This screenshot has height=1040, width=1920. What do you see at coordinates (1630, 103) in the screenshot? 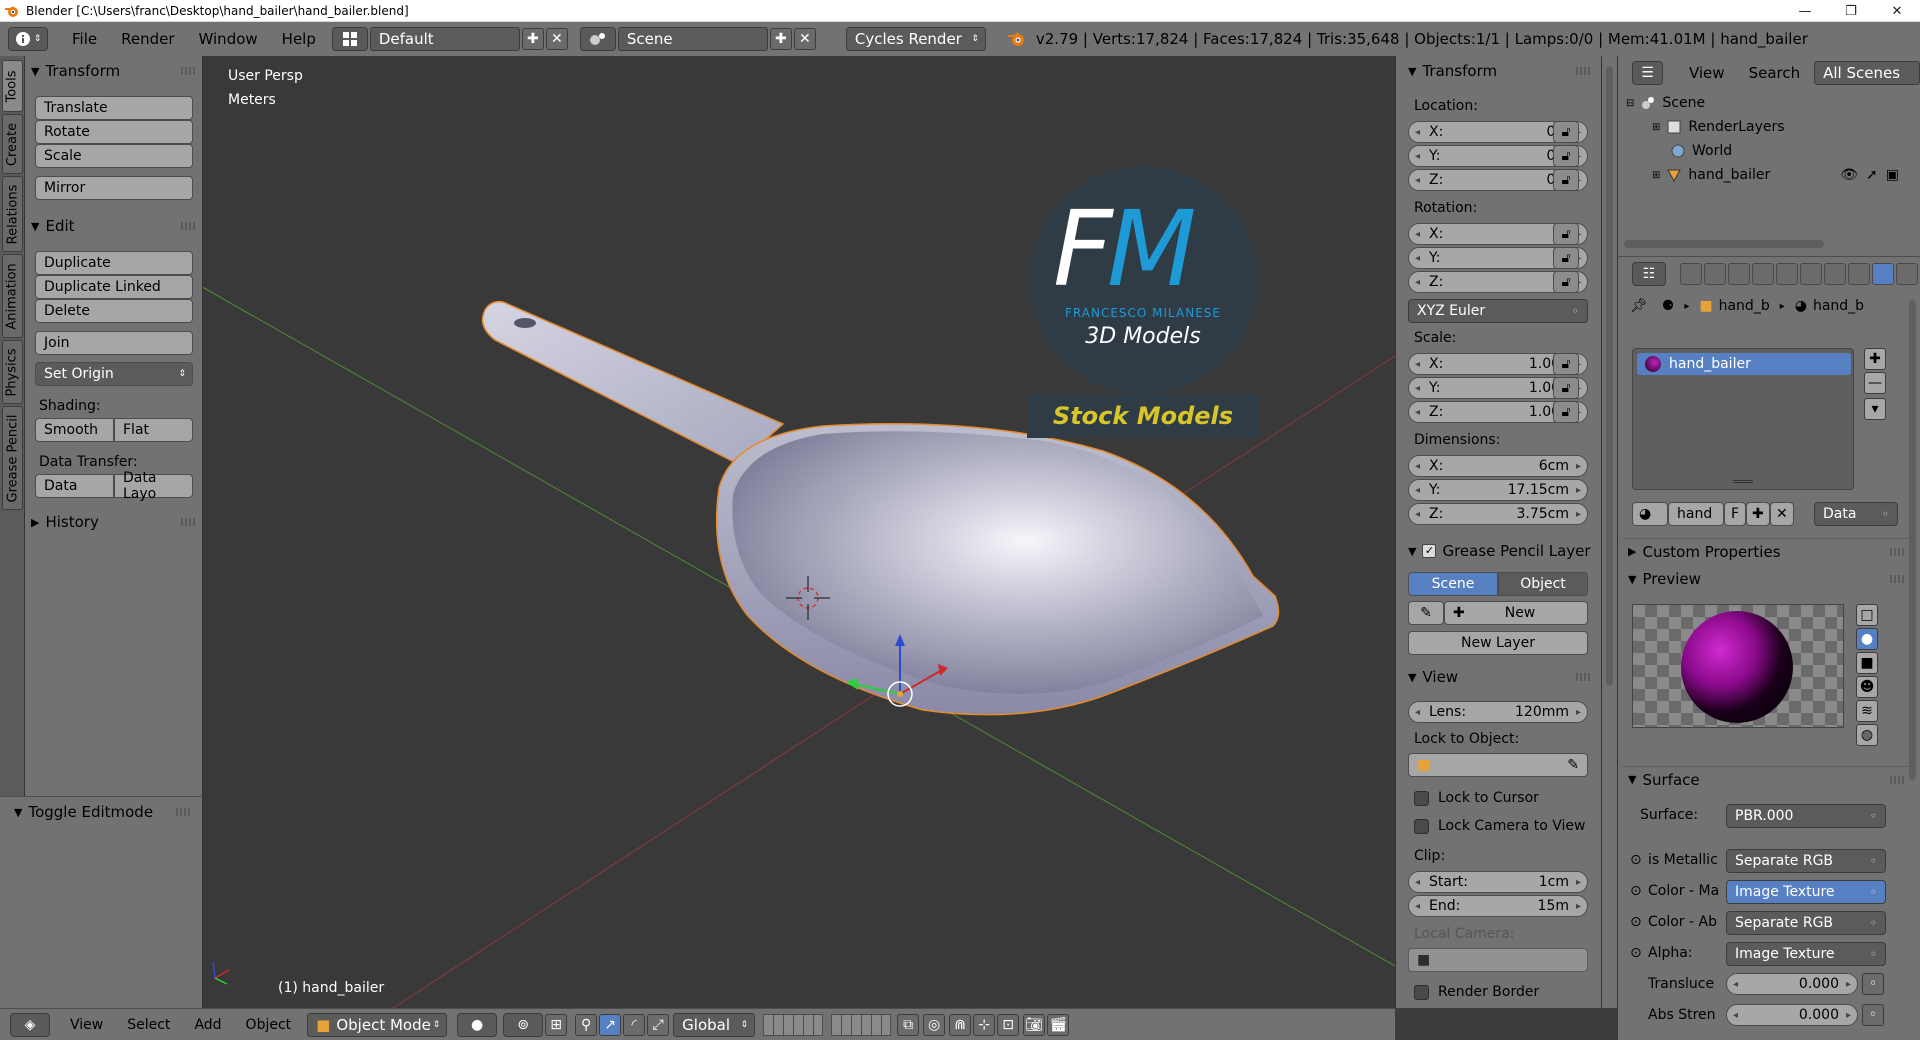
I see `collapse-icon: ⊟` at bounding box center [1630, 103].